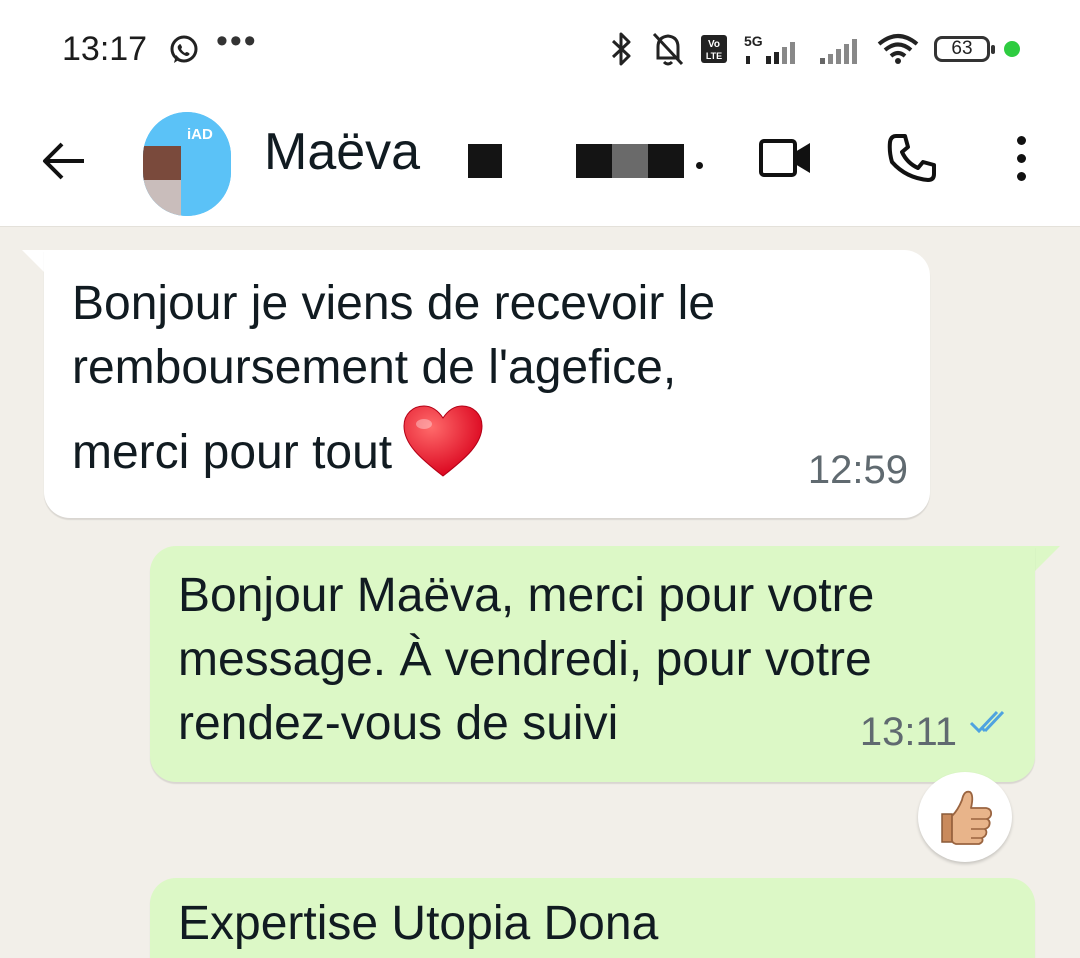 Image resolution: width=1080 pixels, height=958 pixels. What do you see at coordinates (342, 152) in the screenshot?
I see `contact-name: Maëva` at bounding box center [342, 152].